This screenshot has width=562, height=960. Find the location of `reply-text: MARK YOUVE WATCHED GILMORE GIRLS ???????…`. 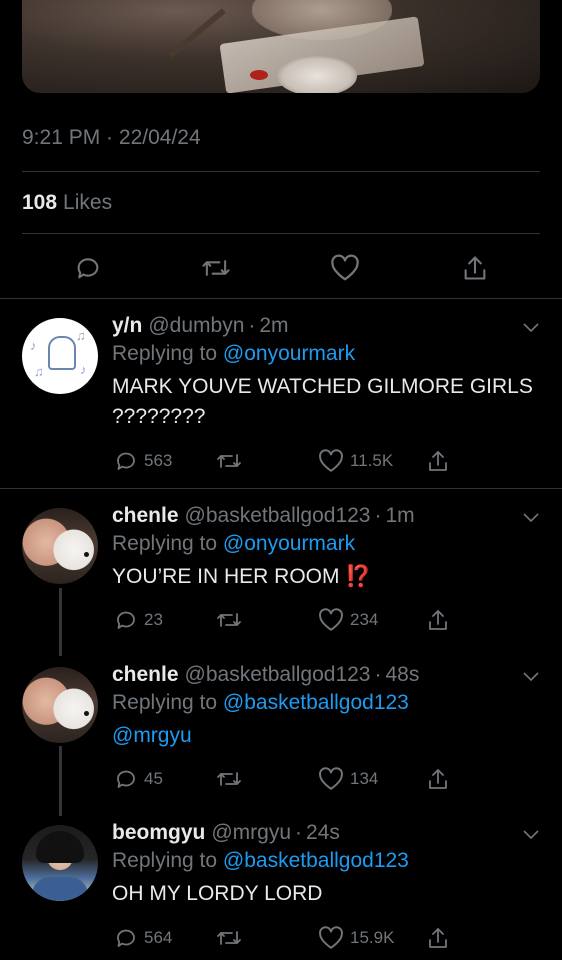

reply-text: MARK YOUVE WATCHED GILMORE GIRLS ???????… is located at coordinates (322, 401).